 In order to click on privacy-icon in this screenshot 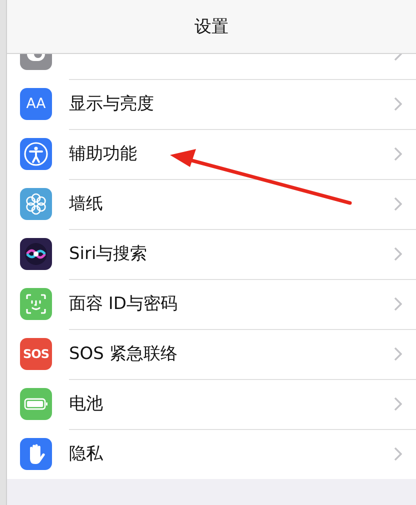, I will do `click(36, 454)`.